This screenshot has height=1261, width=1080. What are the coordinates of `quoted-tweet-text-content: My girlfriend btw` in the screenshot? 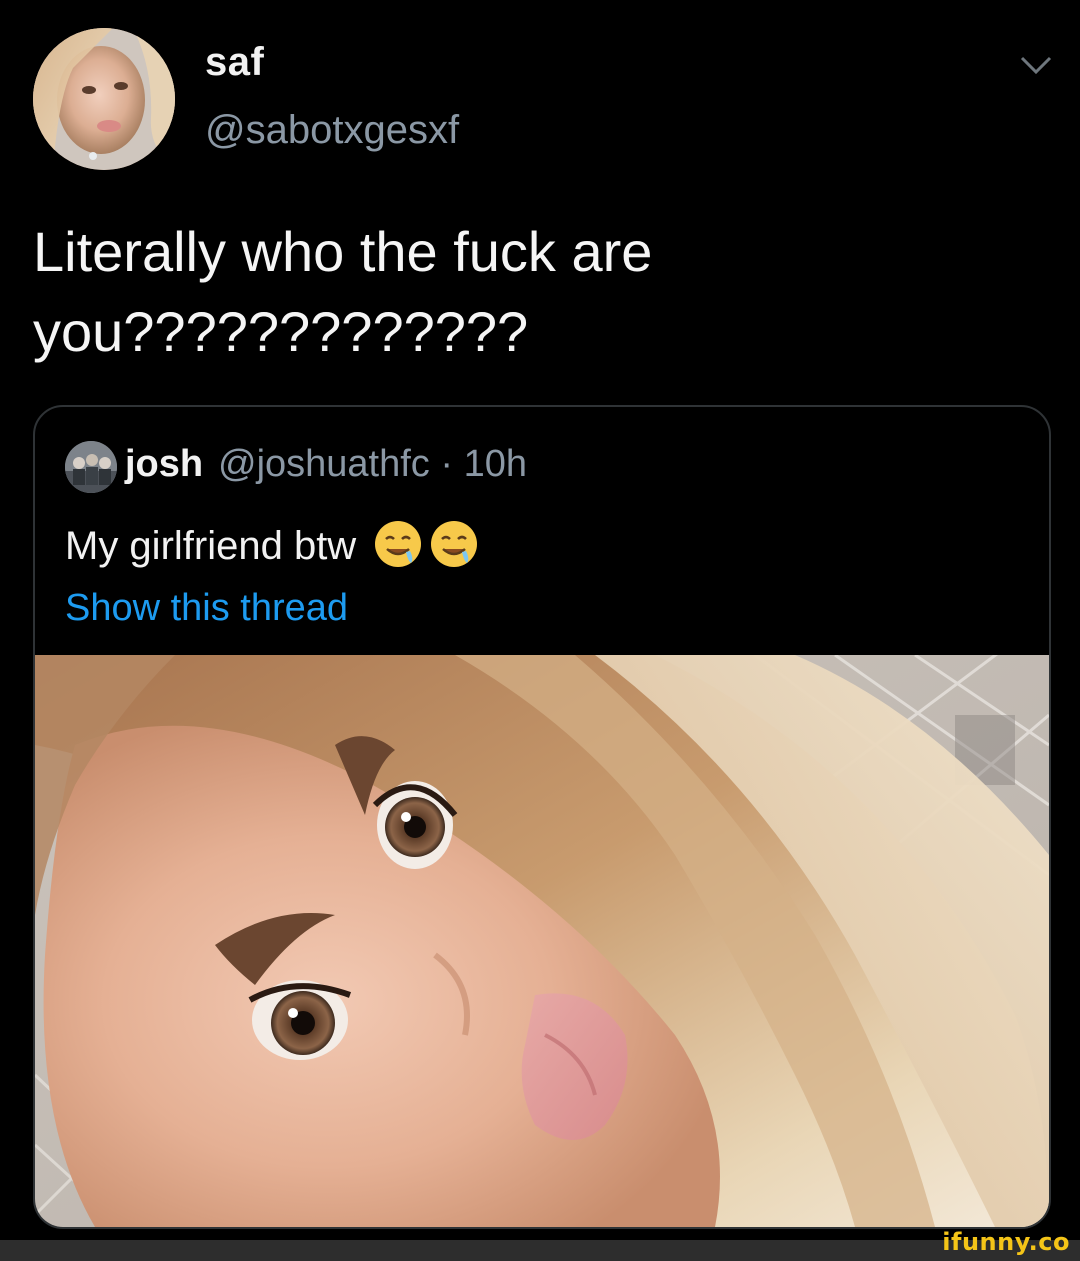 It's located at (211, 546).